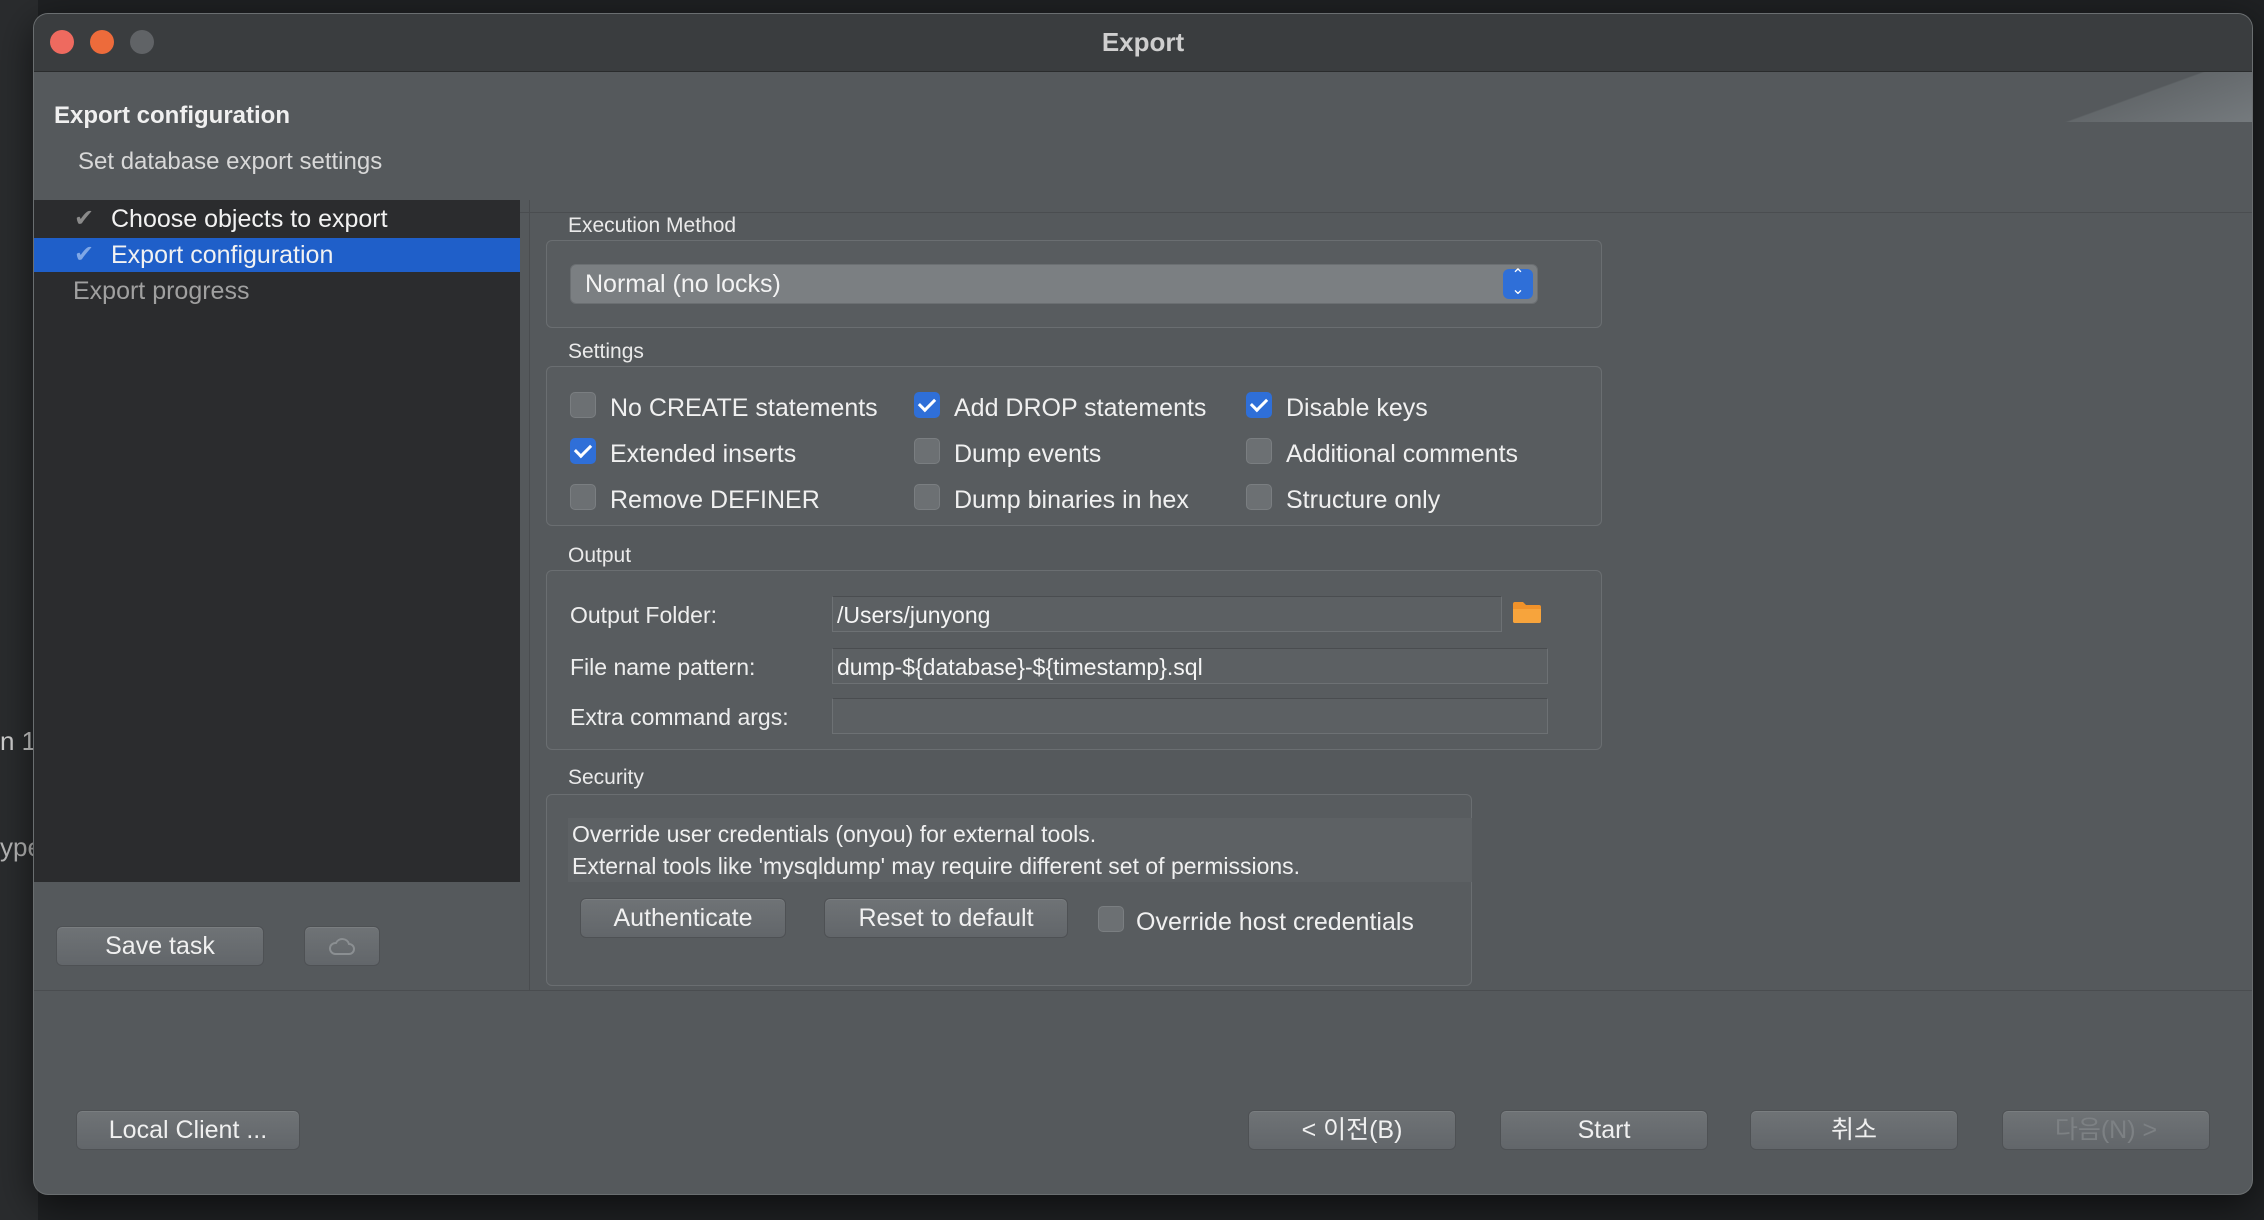 The image size is (2264, 1220). I want to click on folder-icon, so click(1527, 612).